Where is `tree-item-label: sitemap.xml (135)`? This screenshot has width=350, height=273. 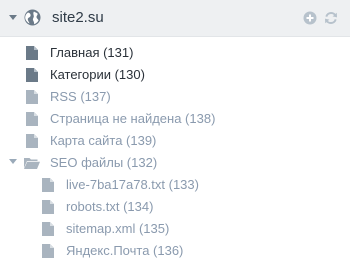 tree-item-label: sitemap.xml (135) is located at coordinates (118, 228).